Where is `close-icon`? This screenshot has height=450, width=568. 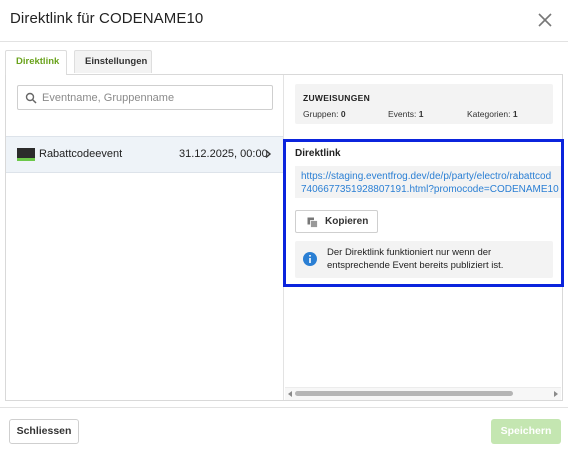
close-icon is located at coordinates (545, 20).